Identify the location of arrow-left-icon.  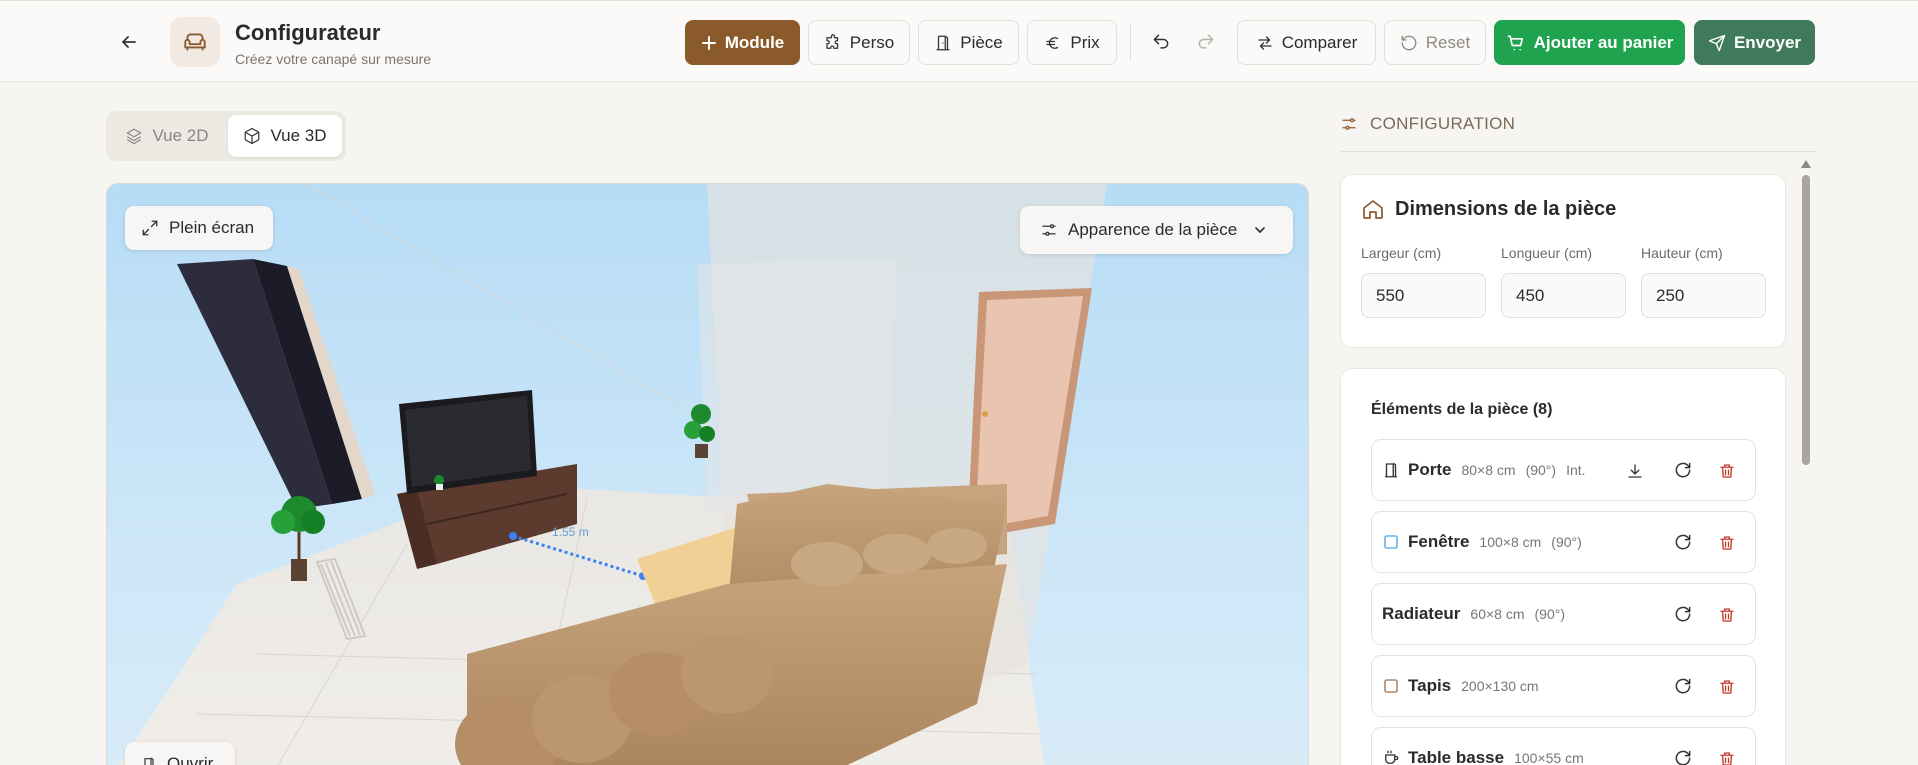
(129, 42).